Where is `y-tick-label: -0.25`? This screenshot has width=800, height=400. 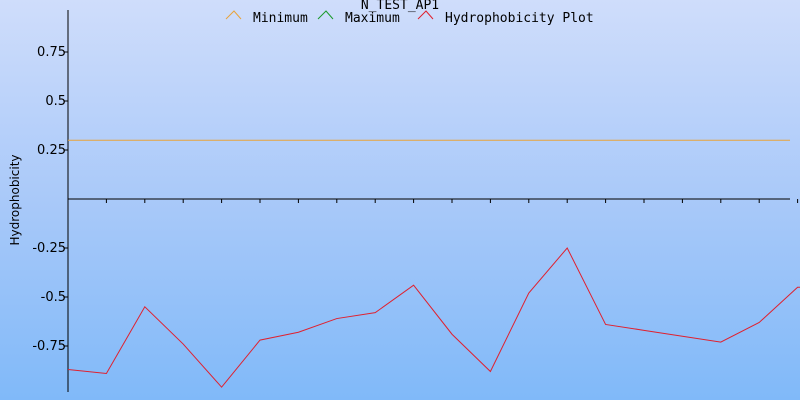 y-tick-label: -0.25 is located at coordinates (49, 248).